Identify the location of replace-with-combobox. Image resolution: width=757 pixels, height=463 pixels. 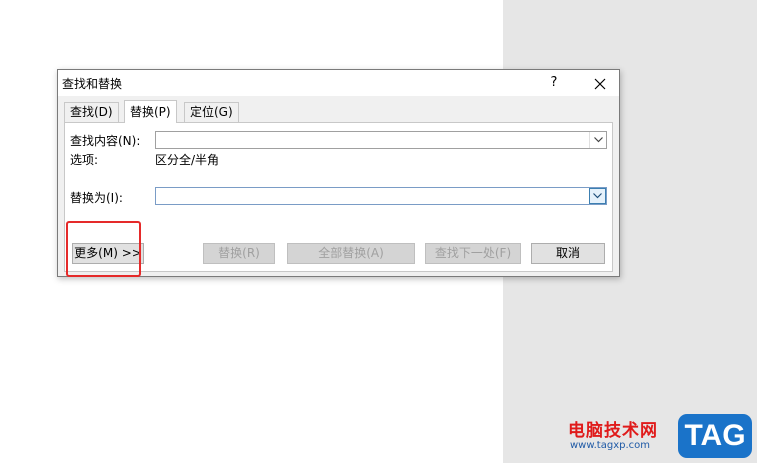
(381, 196).